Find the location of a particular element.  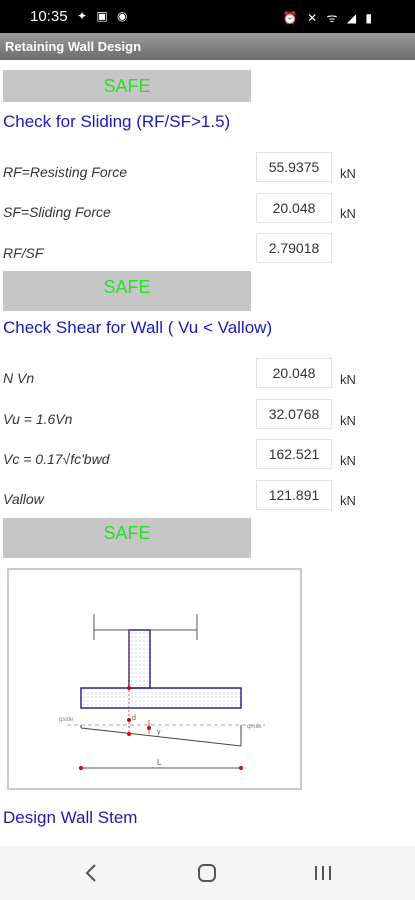

wall-stem is located at coordinates (139, 659).